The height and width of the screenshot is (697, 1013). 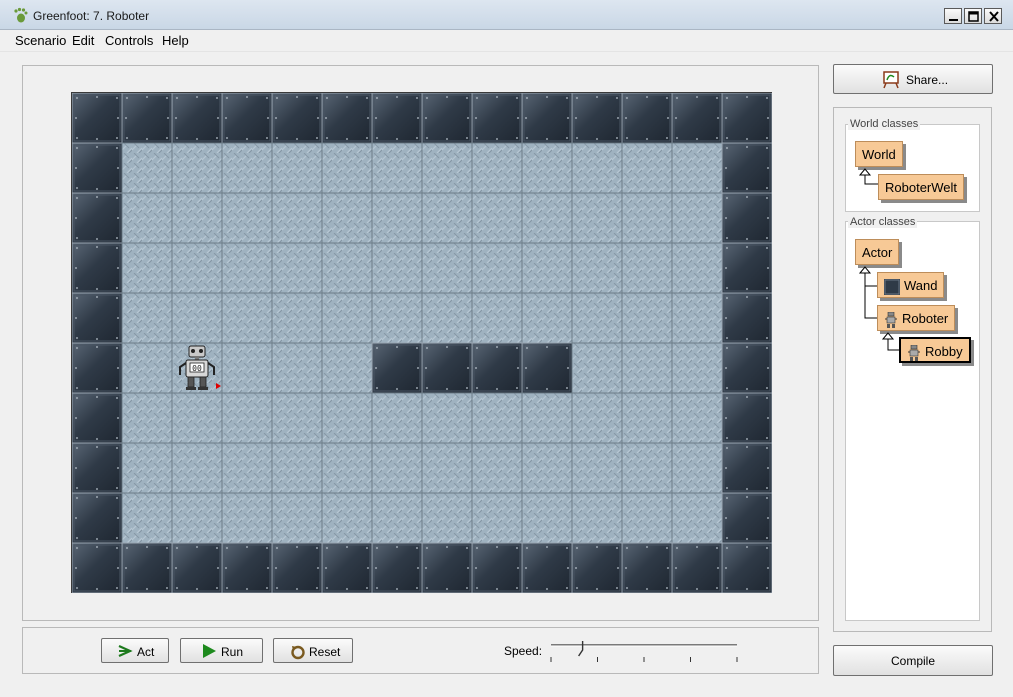 I want to click on menu-edit: Edit, so click(x=83, y=40).